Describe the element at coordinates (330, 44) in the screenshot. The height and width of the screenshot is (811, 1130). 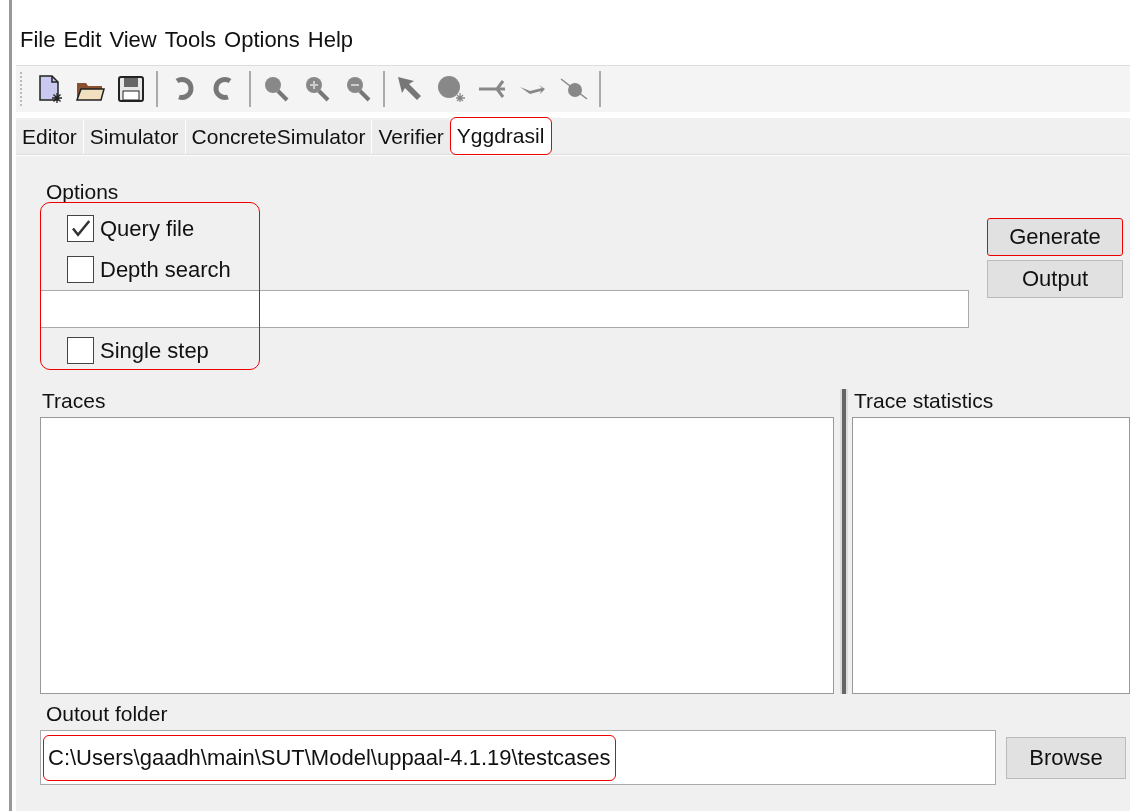
I see `menu-item: Help` at that location.